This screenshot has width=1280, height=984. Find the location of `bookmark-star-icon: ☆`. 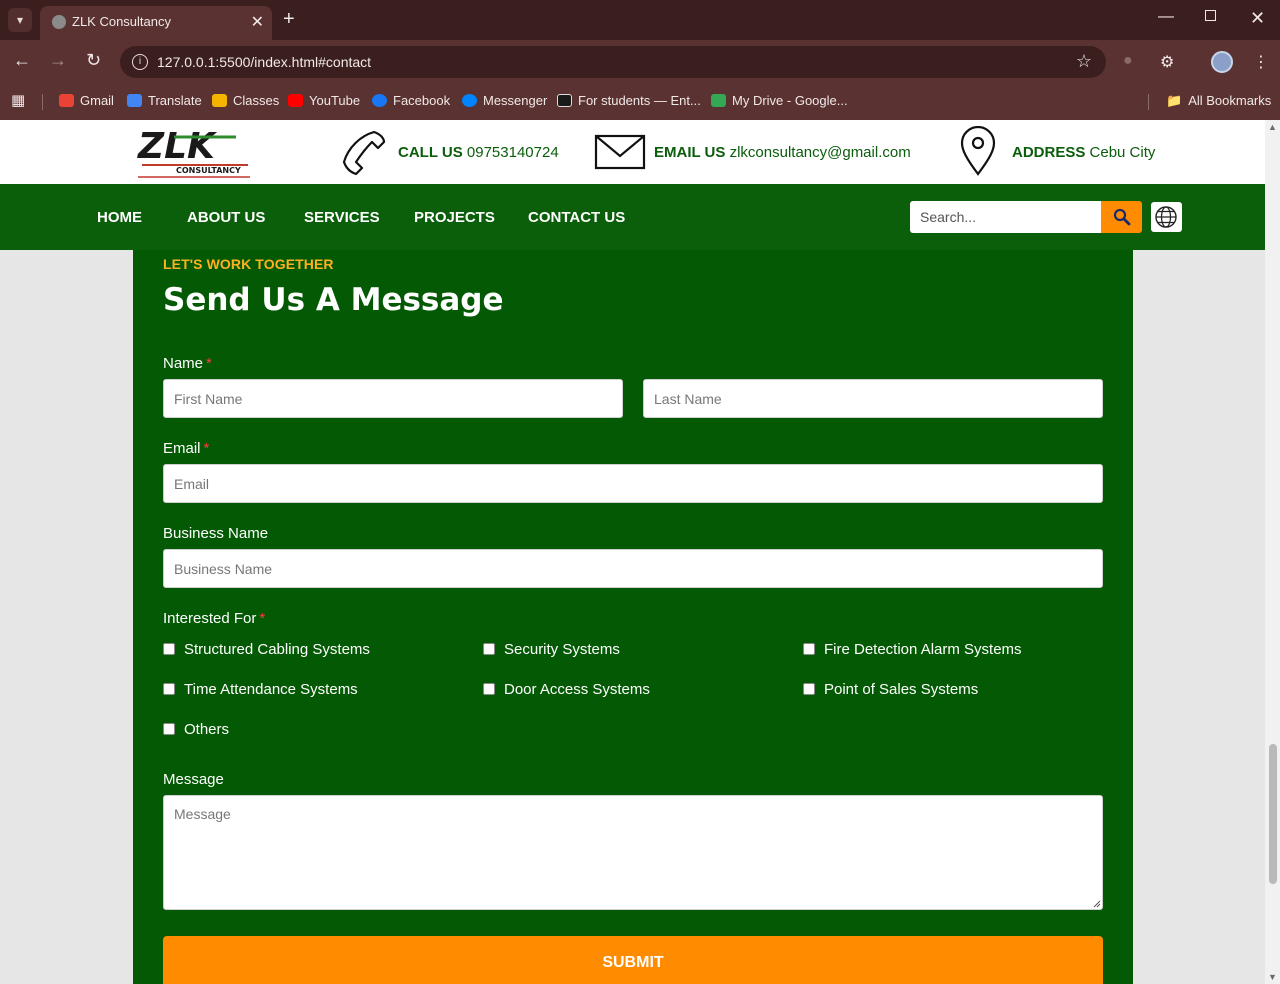

bookmark-star-icon: ☆ is located at coordinates (1084, 61).